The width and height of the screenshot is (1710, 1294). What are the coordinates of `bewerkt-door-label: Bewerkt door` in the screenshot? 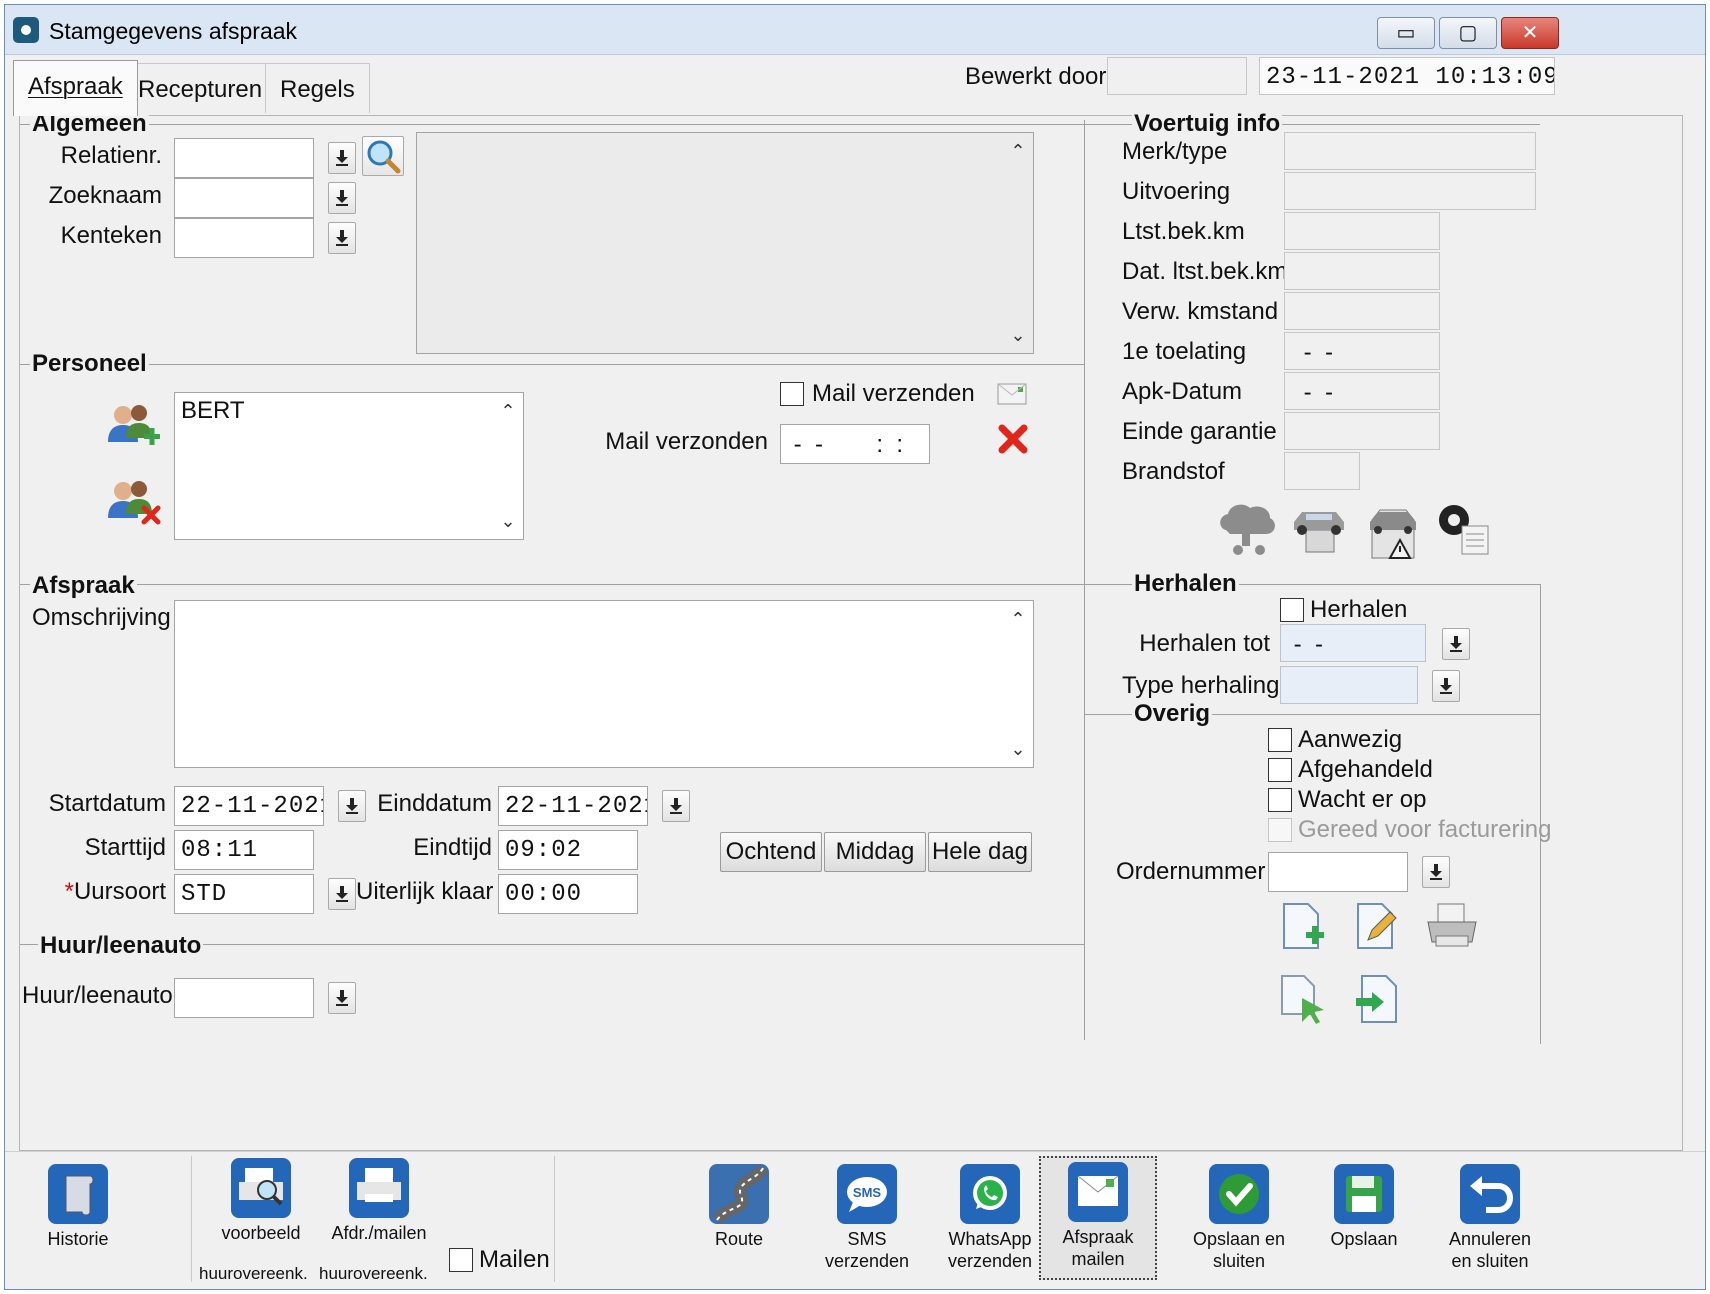 It's located at (1036, 76).